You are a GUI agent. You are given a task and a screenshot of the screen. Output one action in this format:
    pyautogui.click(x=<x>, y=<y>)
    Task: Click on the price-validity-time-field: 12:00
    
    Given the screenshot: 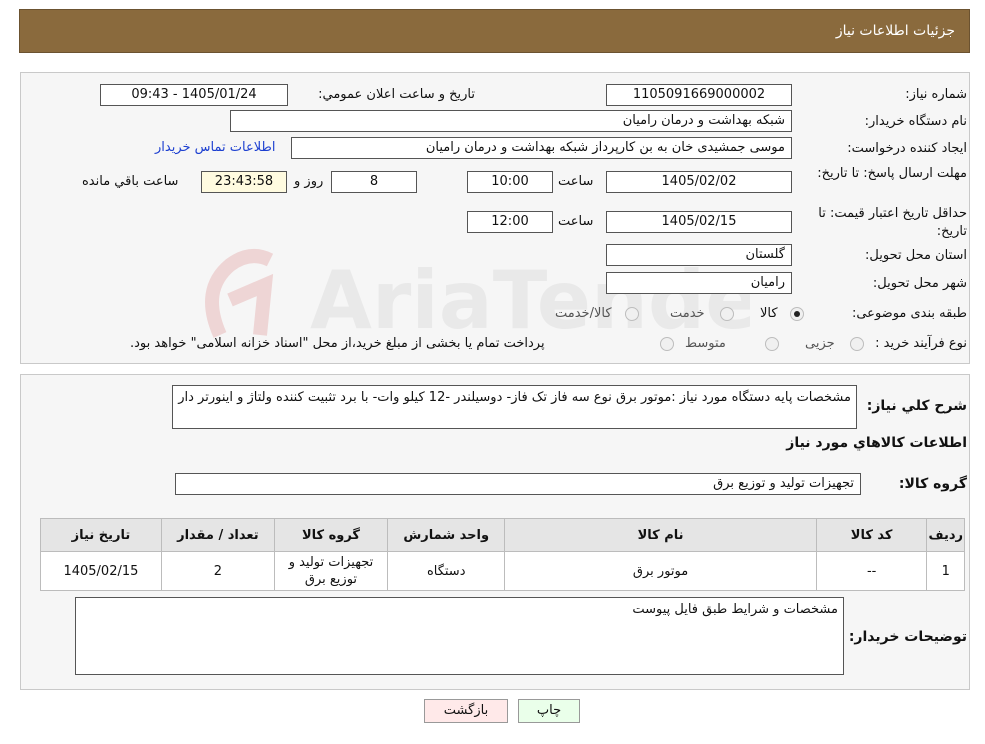 What is the action you would take?
    pyautogui.click(x=510, y=222)
    